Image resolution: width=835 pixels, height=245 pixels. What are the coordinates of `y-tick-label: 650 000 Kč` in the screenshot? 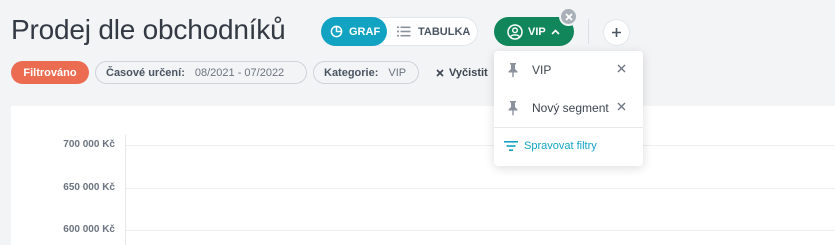 It's located at (89, 187).